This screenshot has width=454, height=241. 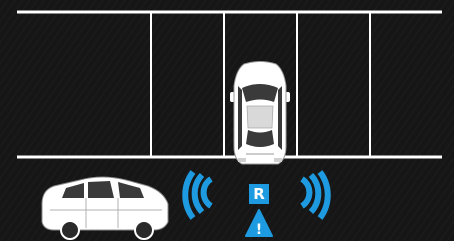 What do you see at coordinates (259, 230) in the screenshot?
I see `warning-mark: !` at bounding box center [259, 230].